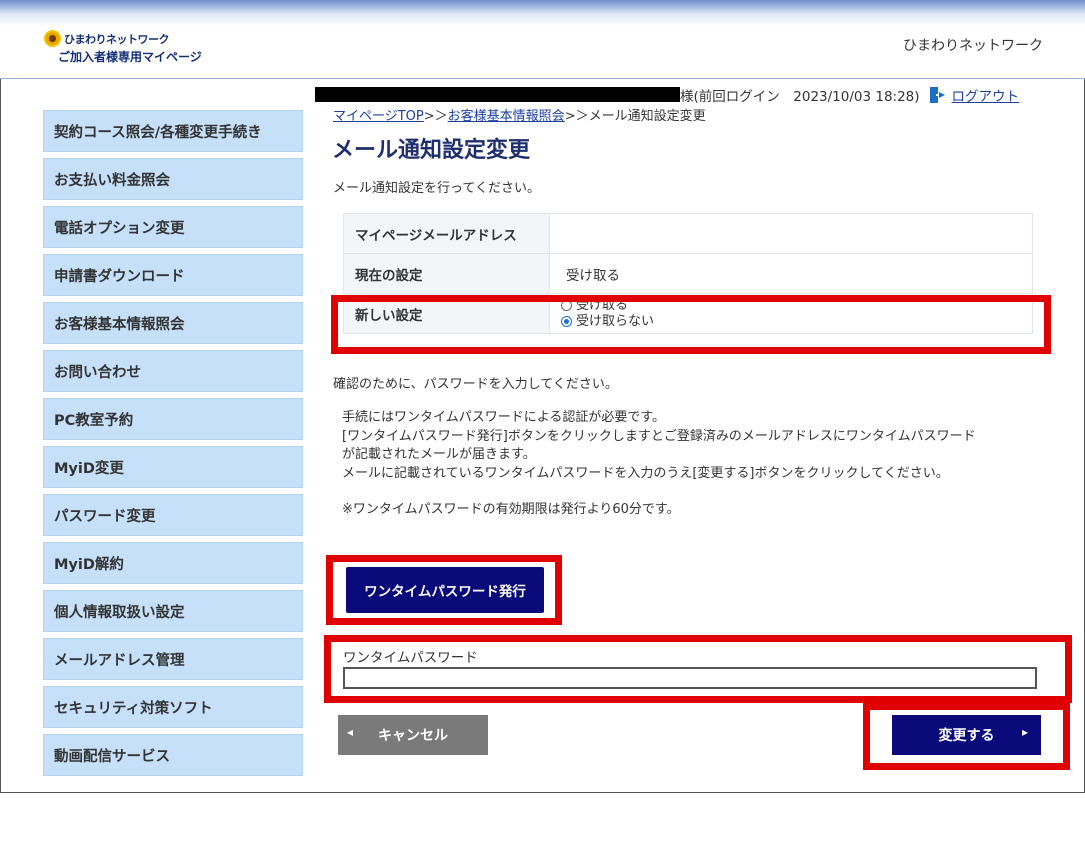 This screenshot has height=860, width=1085. What do you see at coordinates (973, 46) in the screenshot?
I see `site-name: ひまわりネットワーク` at bounding box center [973, 46].